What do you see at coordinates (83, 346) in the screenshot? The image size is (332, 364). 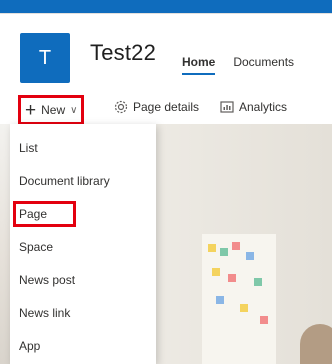 I see `menu-item-app: App` at bounding box center [83, 346].